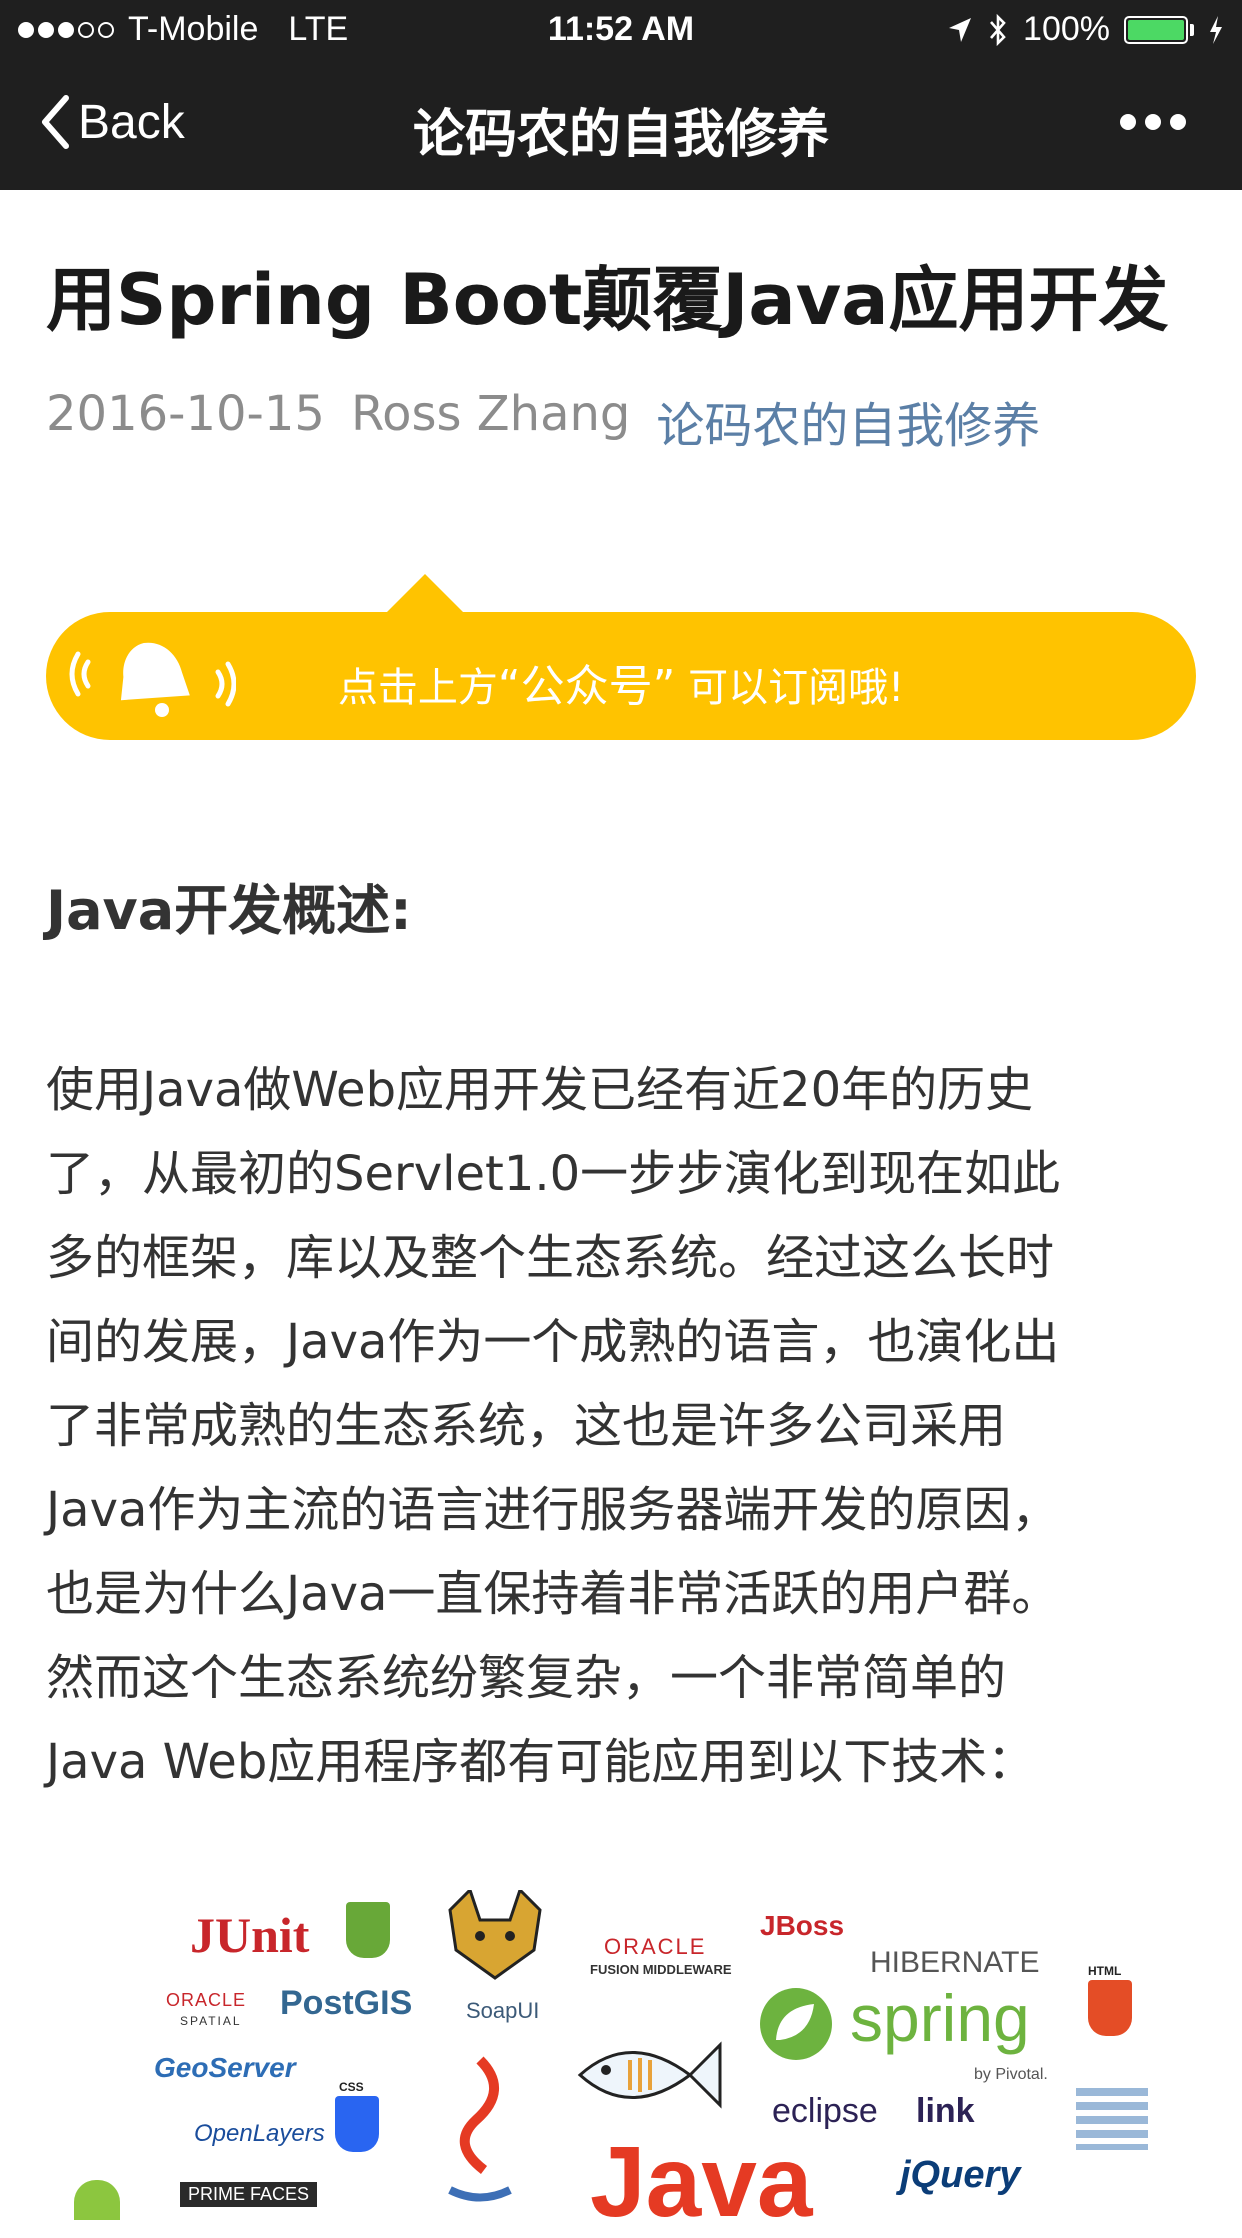 The height and width of the screenshot is (2238, 1242). I want to click on status-right: 100%, so click(1085, 29).